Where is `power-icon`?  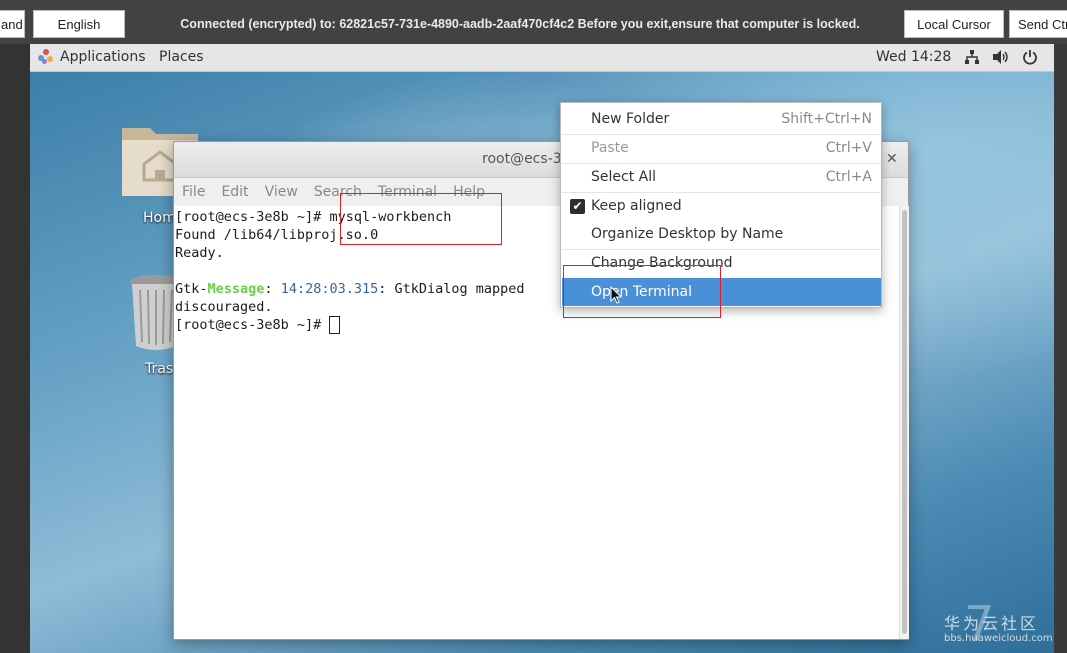
power-icon is located at coordinates (1030, 59).